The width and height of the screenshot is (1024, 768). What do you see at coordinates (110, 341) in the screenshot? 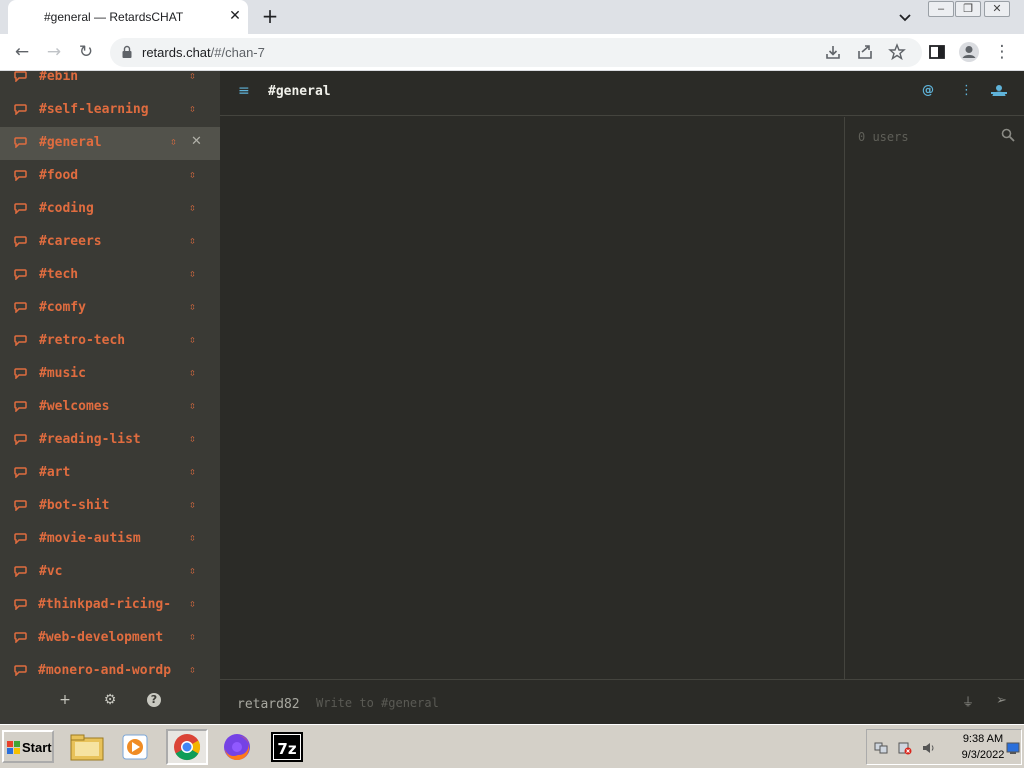
I see `sidebar-channel-item: #retro-tech ⇳` at bounding box center [110, 341].